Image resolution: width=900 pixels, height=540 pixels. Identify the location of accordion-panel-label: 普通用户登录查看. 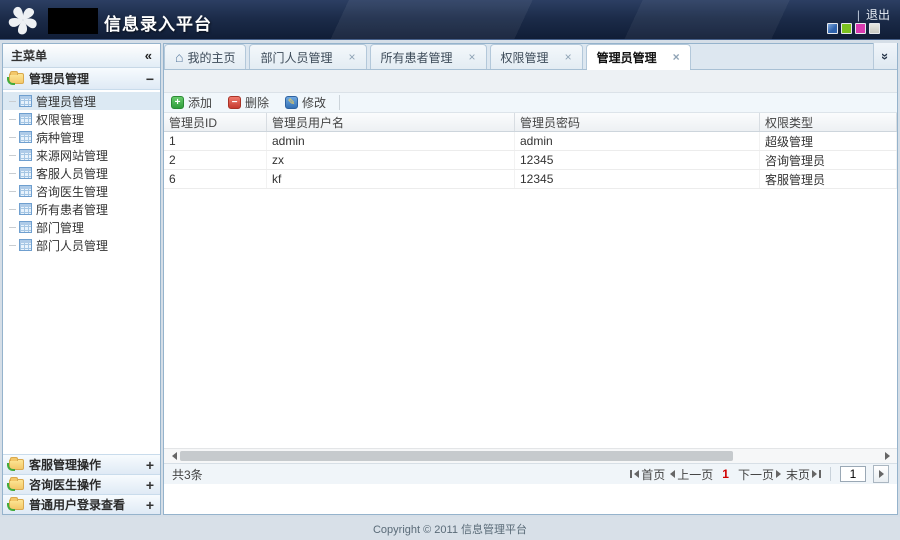
(77, 505).